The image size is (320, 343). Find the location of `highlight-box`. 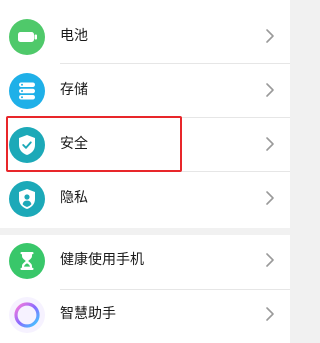

highlight-box is located at coordinates (94, 144).